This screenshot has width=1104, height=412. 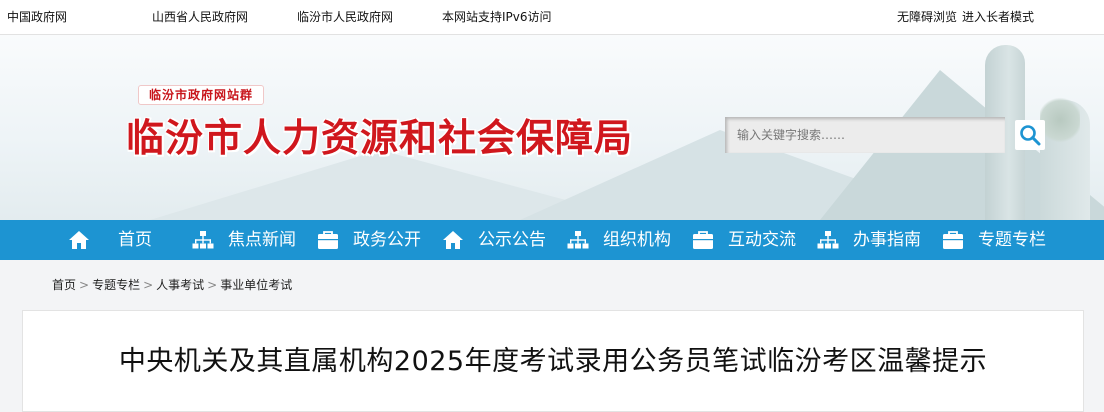 I want to click on breadcrumb-home: 首页, so click(x=64, y=285).